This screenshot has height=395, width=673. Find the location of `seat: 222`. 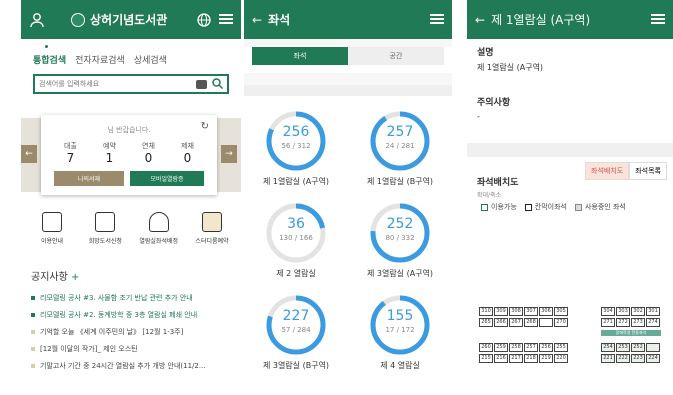

seat: 222 is located at coordinates (623, 358).